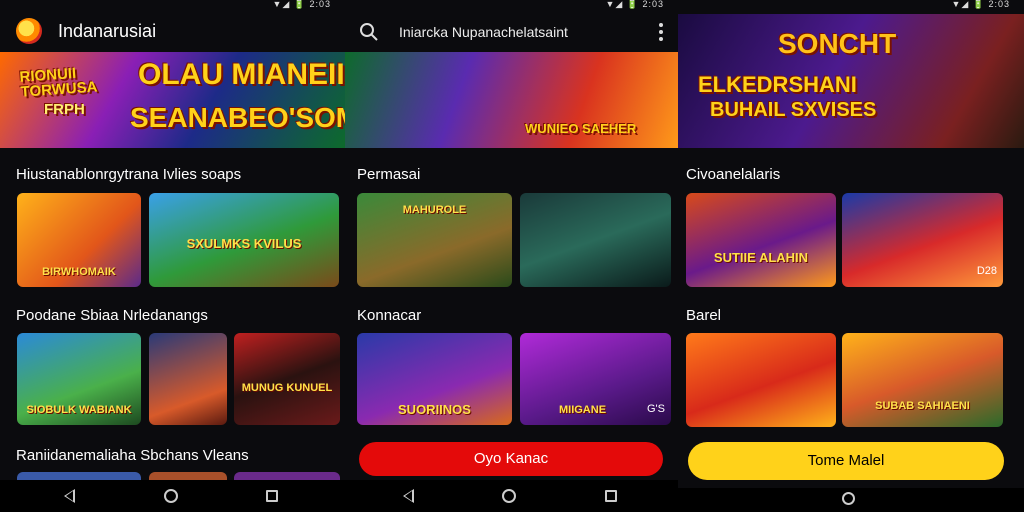  I want to click on primary-cta-button: Oyo Kanac, so click(511, 459).